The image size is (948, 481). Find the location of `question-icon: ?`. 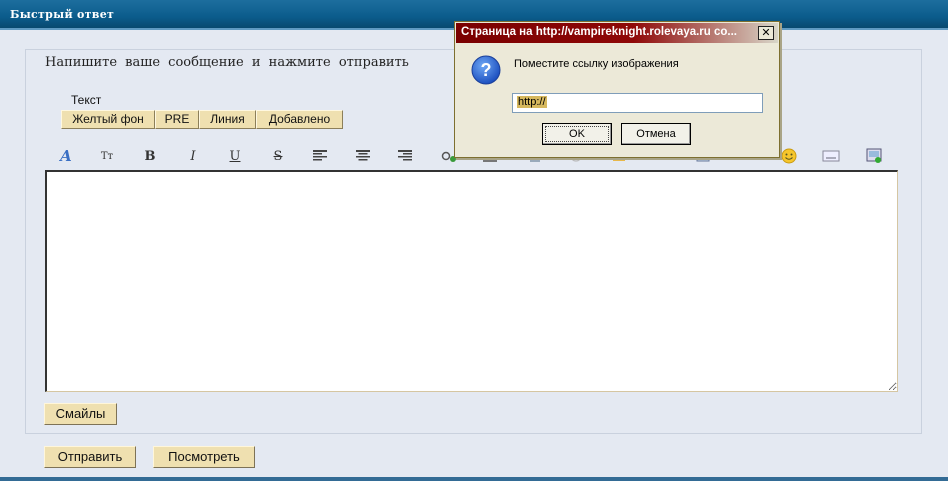

question-icon: ? is located at coordinates (486, 70).